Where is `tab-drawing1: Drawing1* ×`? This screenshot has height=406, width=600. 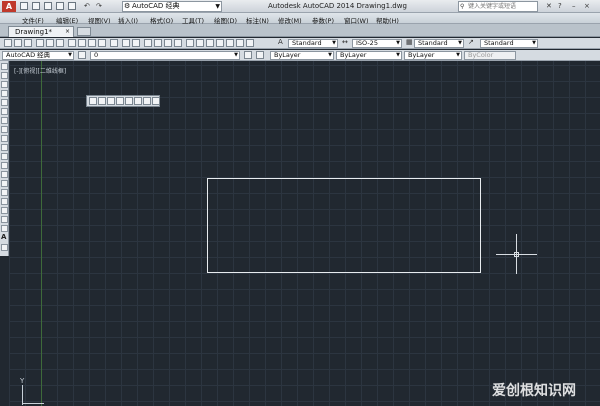 tab-drawing1: Drawing1* × is located at coordinates (41, 31).